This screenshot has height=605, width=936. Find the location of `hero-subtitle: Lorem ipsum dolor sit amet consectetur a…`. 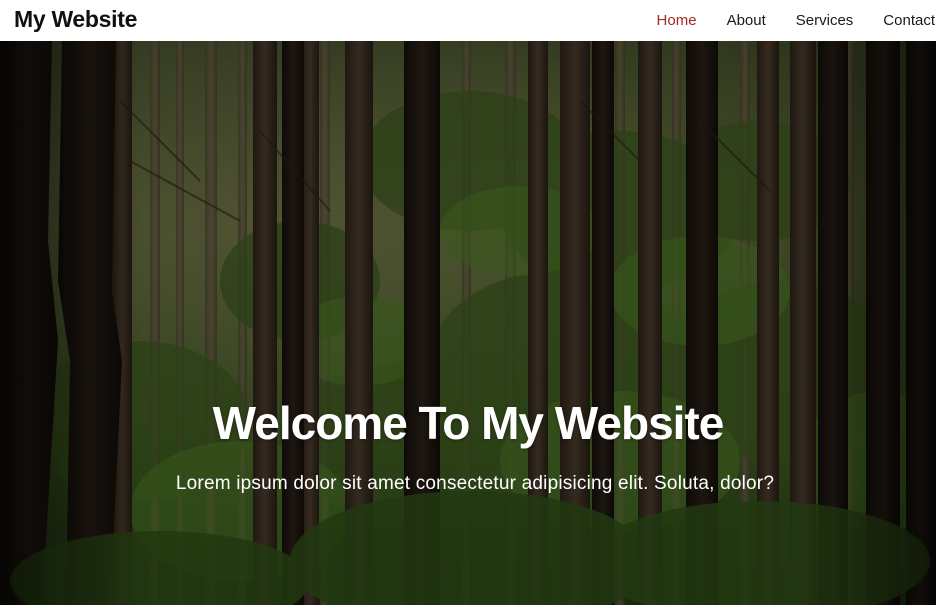

hero-subtitle: Lorem ipsum dolor sit amet consectetur a… is located at coordinates (475, 483).